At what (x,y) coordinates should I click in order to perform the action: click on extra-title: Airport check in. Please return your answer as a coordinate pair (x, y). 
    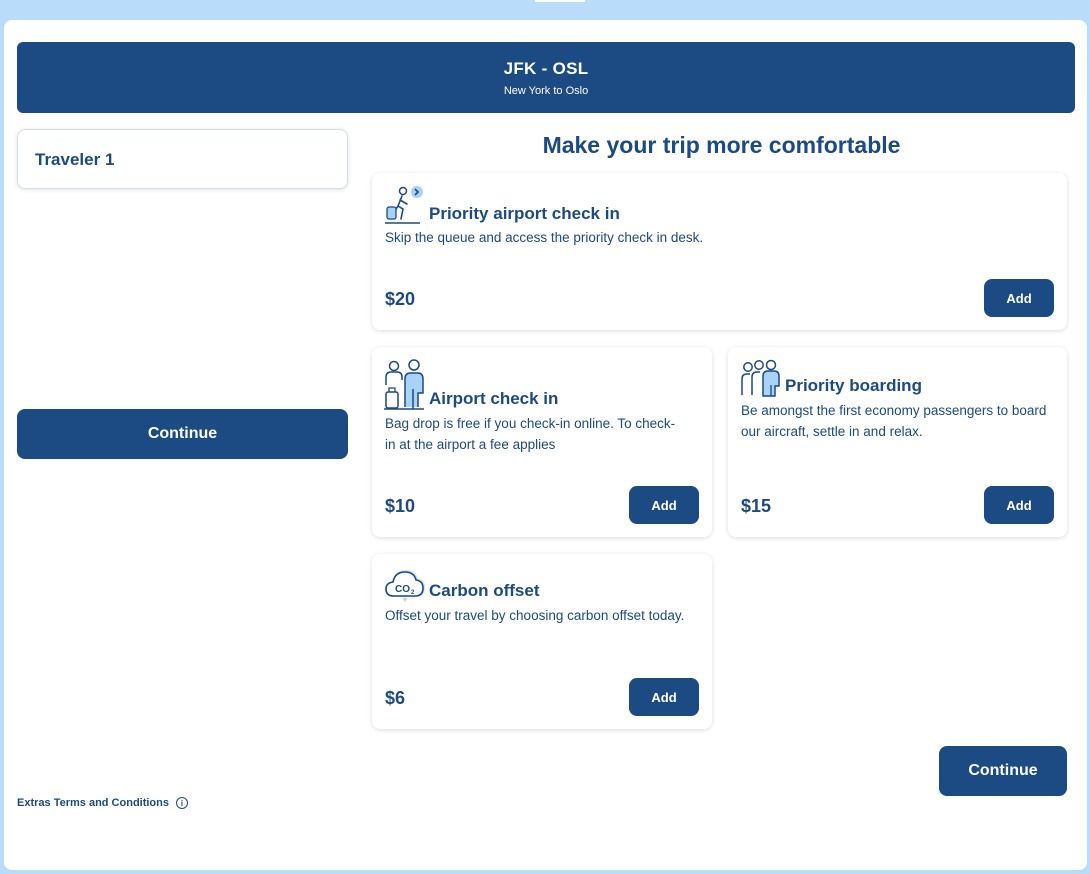
    Looking at the image, I should click on (494, 398).